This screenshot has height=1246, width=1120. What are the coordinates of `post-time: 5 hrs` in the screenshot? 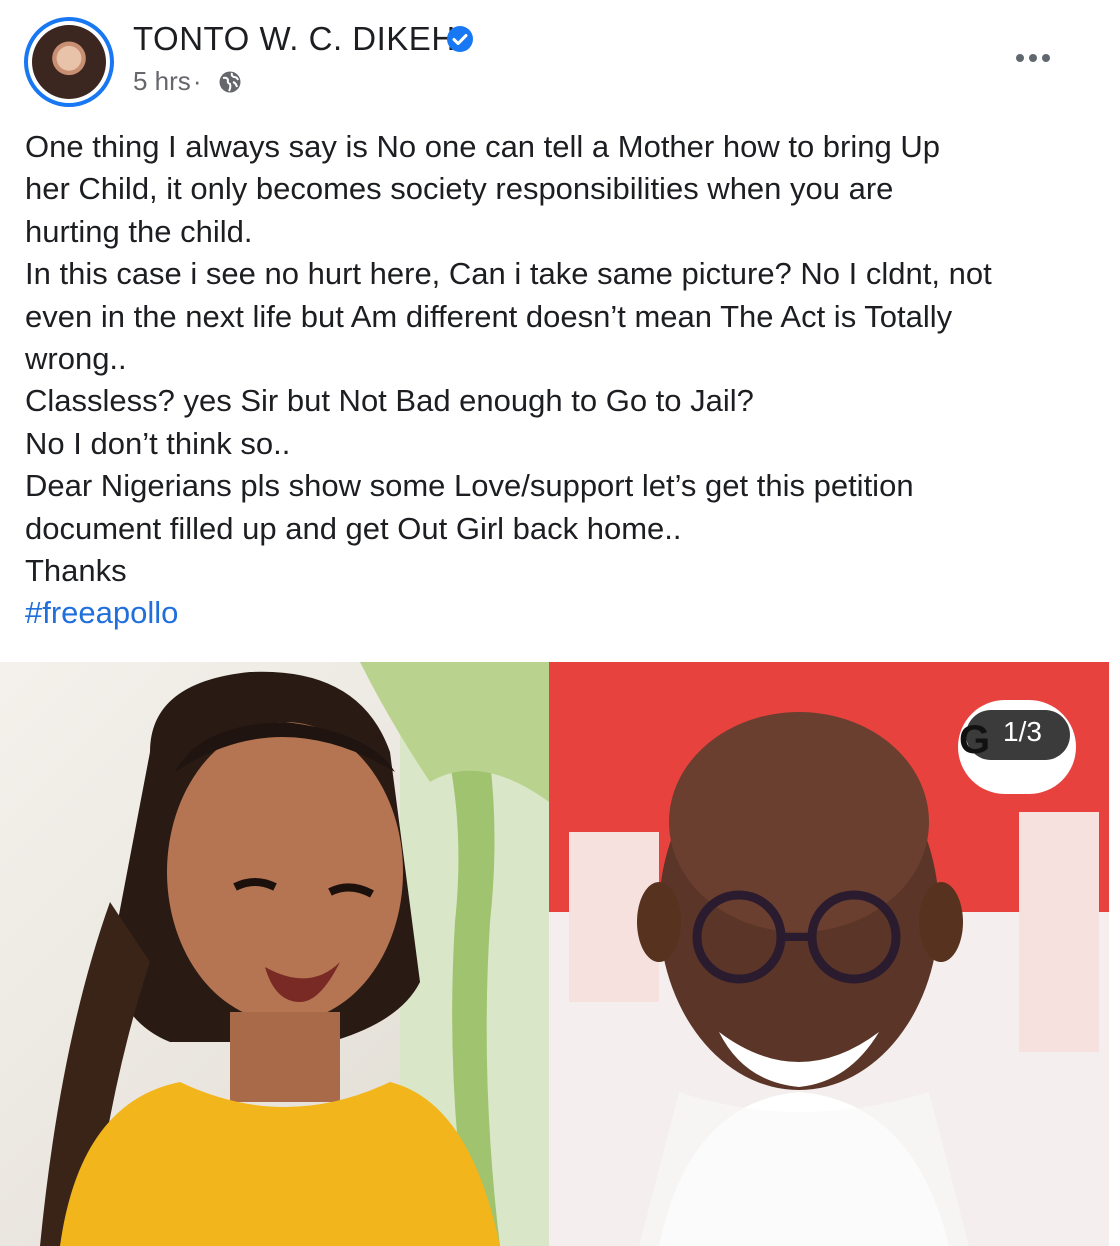 It's located at (162, 81).